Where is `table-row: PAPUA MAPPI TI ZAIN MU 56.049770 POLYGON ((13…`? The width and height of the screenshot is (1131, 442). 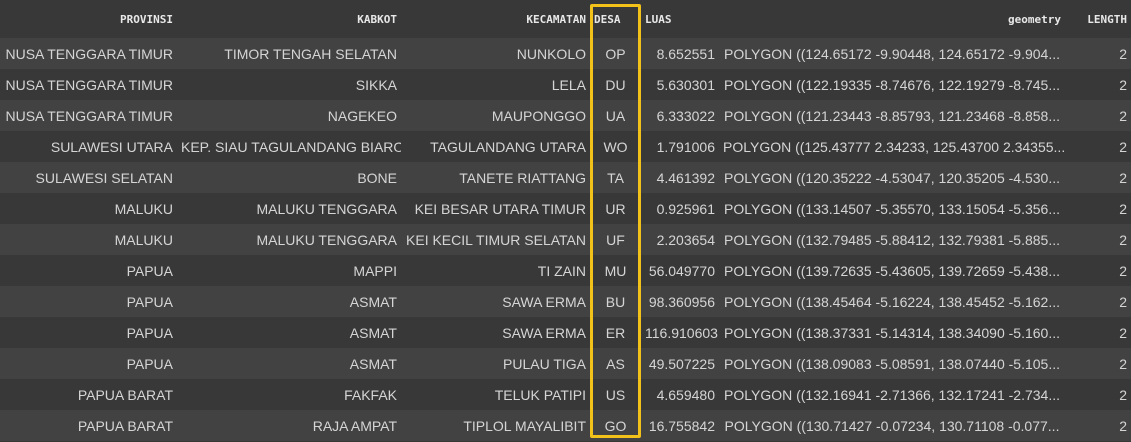
table-row: PAPUA MAPPI TI ZAIN MU 56.049770 POLYGON ((13… is located at coordinates (565, 270).